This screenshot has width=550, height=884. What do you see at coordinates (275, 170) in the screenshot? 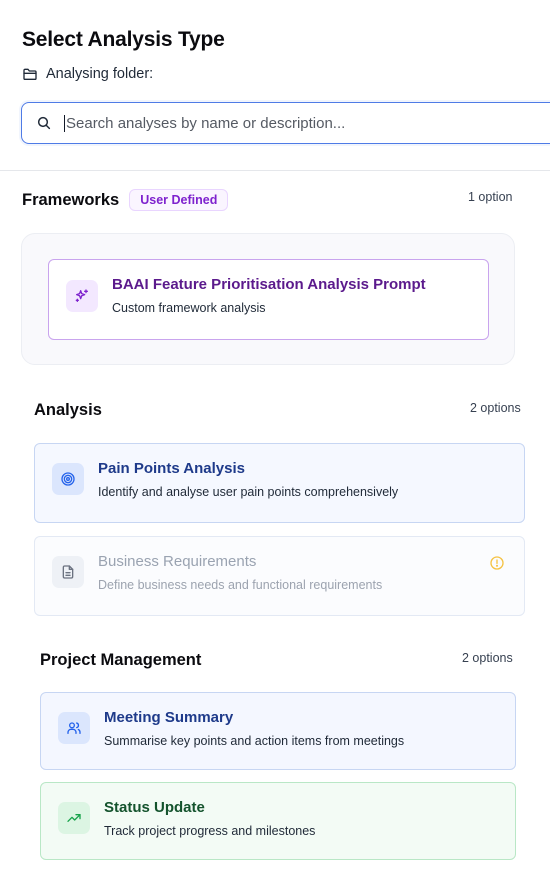
I see `divider` at bounding box center [275, 170].